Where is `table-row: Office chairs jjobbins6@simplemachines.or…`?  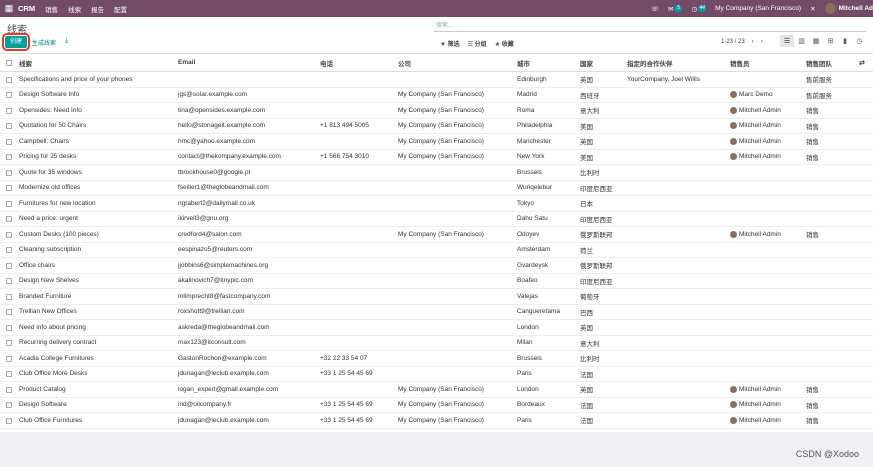
table-row: Office chairs jjobbins6@simplemachines.or… is located at coordinates (436, 266).